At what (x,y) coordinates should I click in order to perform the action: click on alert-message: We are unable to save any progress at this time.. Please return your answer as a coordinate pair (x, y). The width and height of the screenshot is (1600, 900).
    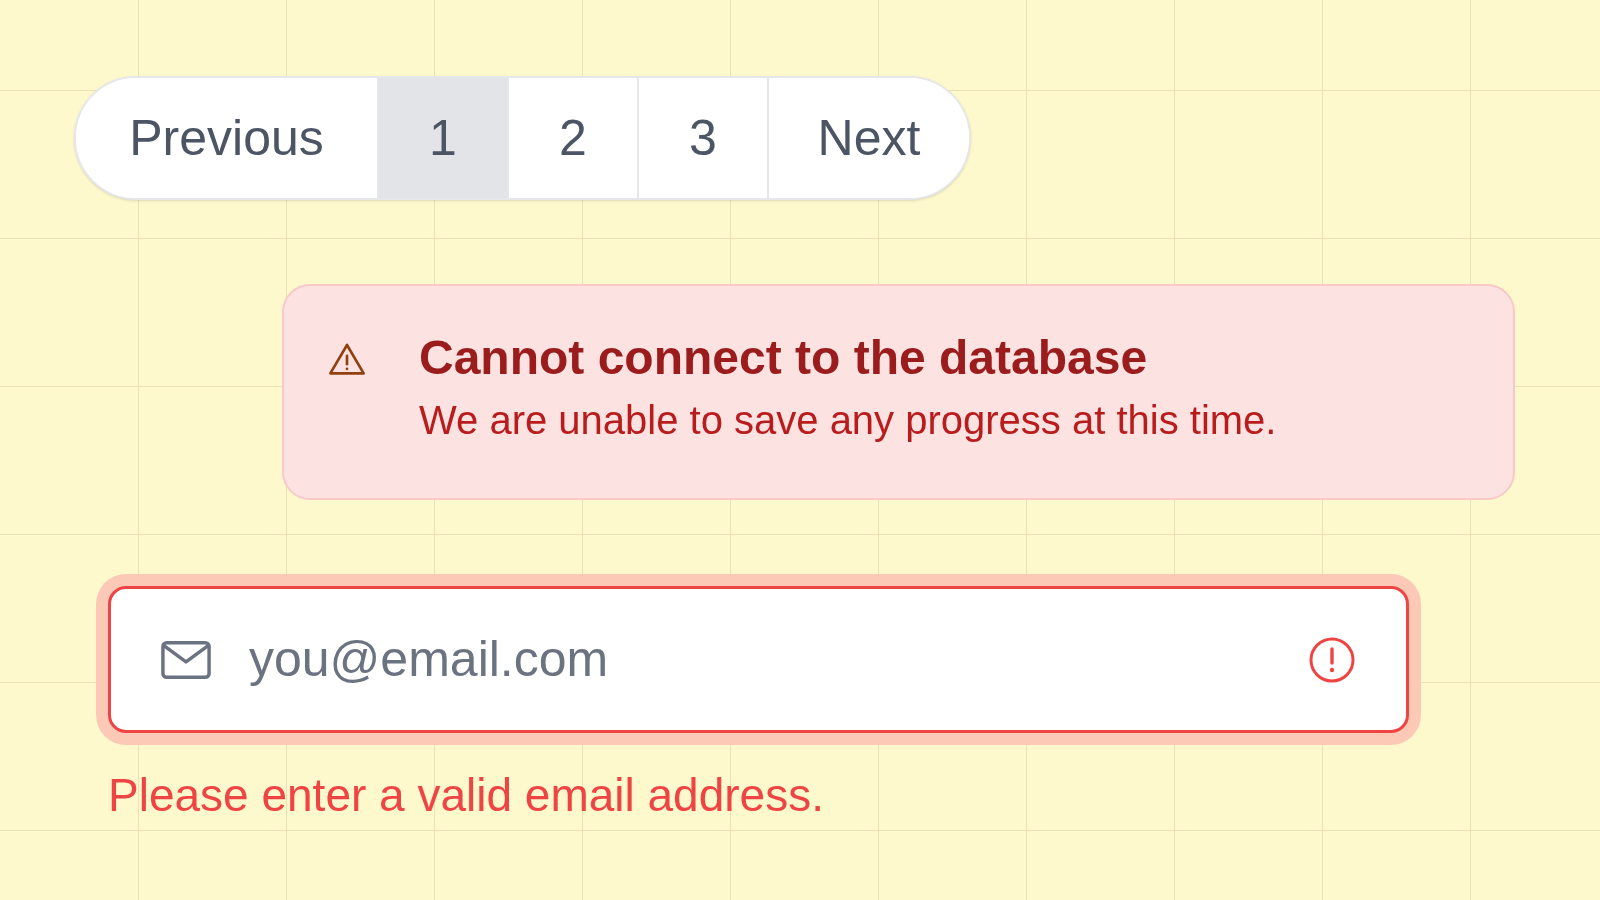
    Looking at the image, I should click on (848, 420).